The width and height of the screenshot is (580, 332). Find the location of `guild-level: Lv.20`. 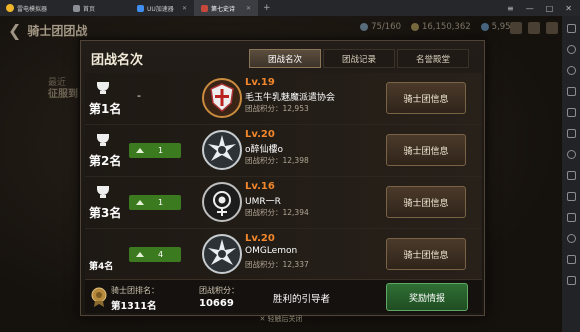

guild-level: Lv.20 is located at coordinates (260, 238).